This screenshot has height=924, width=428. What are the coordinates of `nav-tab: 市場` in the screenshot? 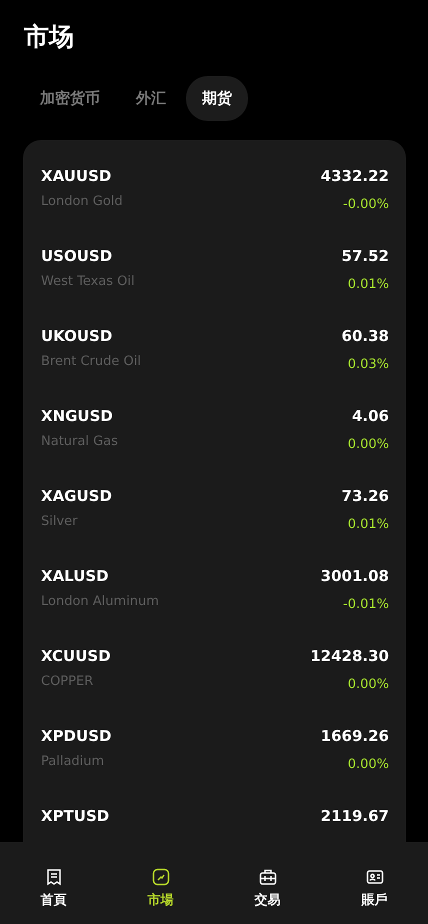 It's located at (160, 883).